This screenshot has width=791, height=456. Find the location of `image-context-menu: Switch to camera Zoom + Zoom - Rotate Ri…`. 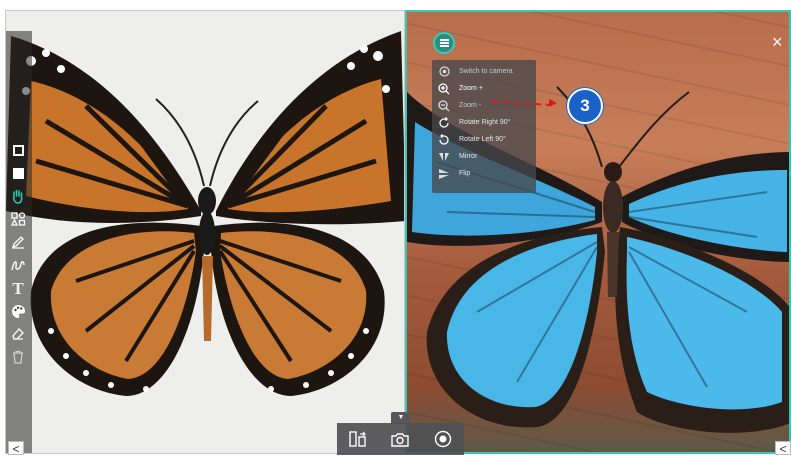

image-context-menu: Switch to camera Zoom + Zoom - Rotate Ri… is located at coordinates (484, 126).